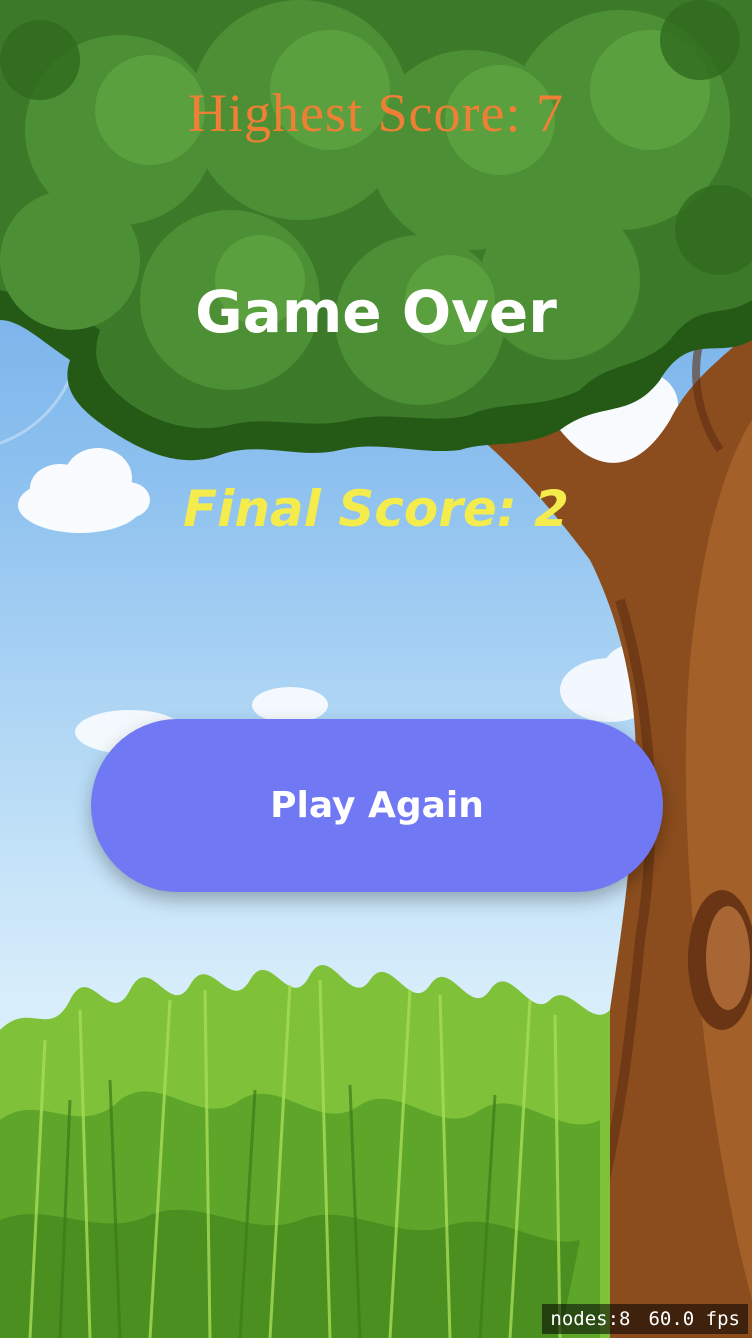 The width and height of the screenshot is (752, 1338). Describe the element at coordinates (694, 1319) in the screenshot. I see `fps-counter: 60.0 fps` at that location.